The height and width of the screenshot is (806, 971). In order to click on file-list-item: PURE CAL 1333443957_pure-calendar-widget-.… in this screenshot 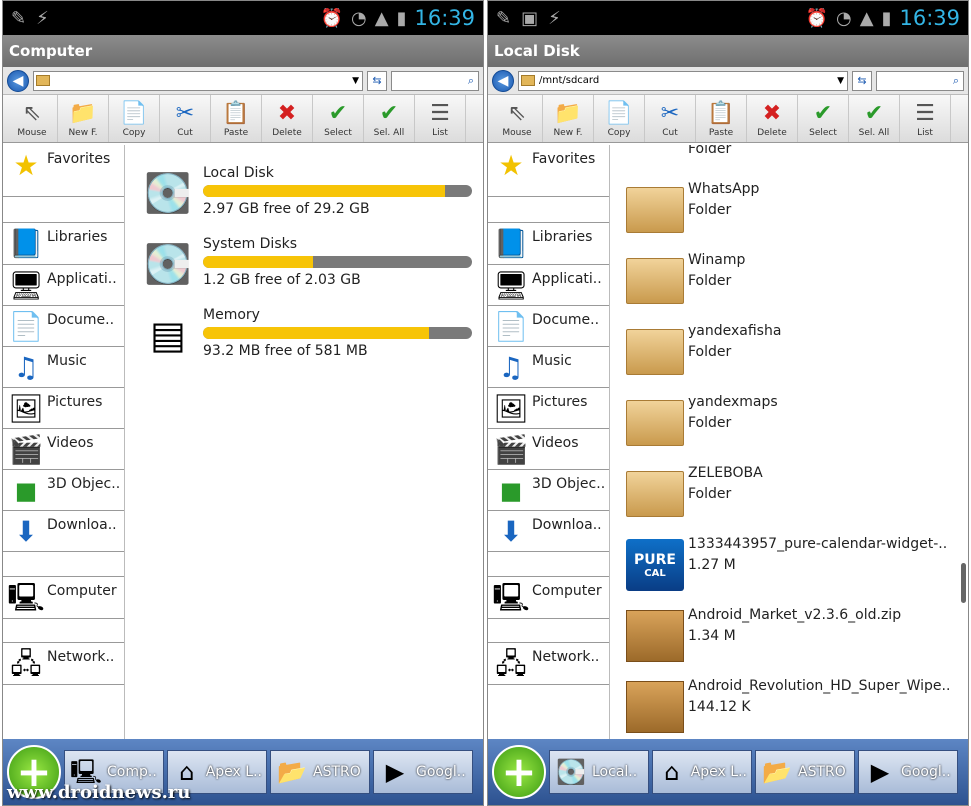, I will do `click(794, 569)`.